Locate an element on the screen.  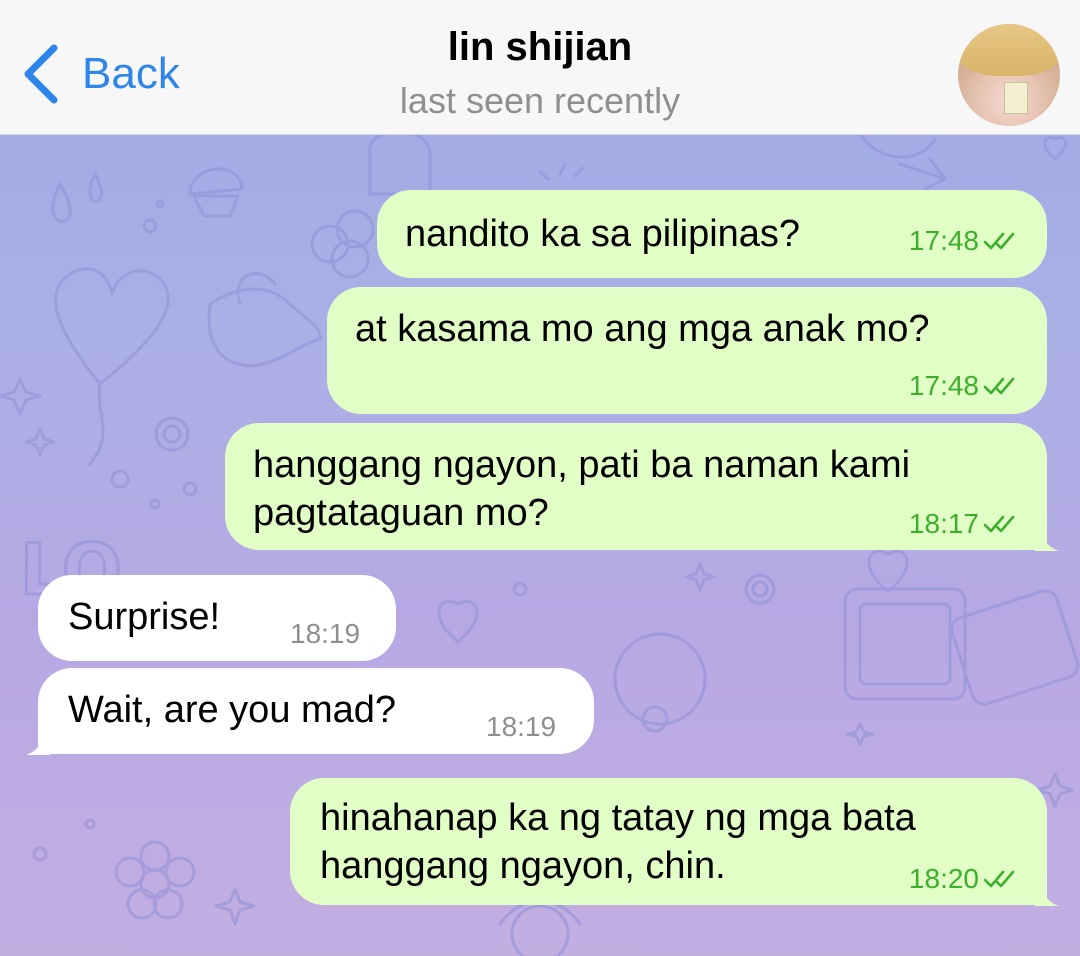
message-bubble-outgoing: at kasama mo ang mga anak mo? 17:48 is located at coordinates (687, 350).